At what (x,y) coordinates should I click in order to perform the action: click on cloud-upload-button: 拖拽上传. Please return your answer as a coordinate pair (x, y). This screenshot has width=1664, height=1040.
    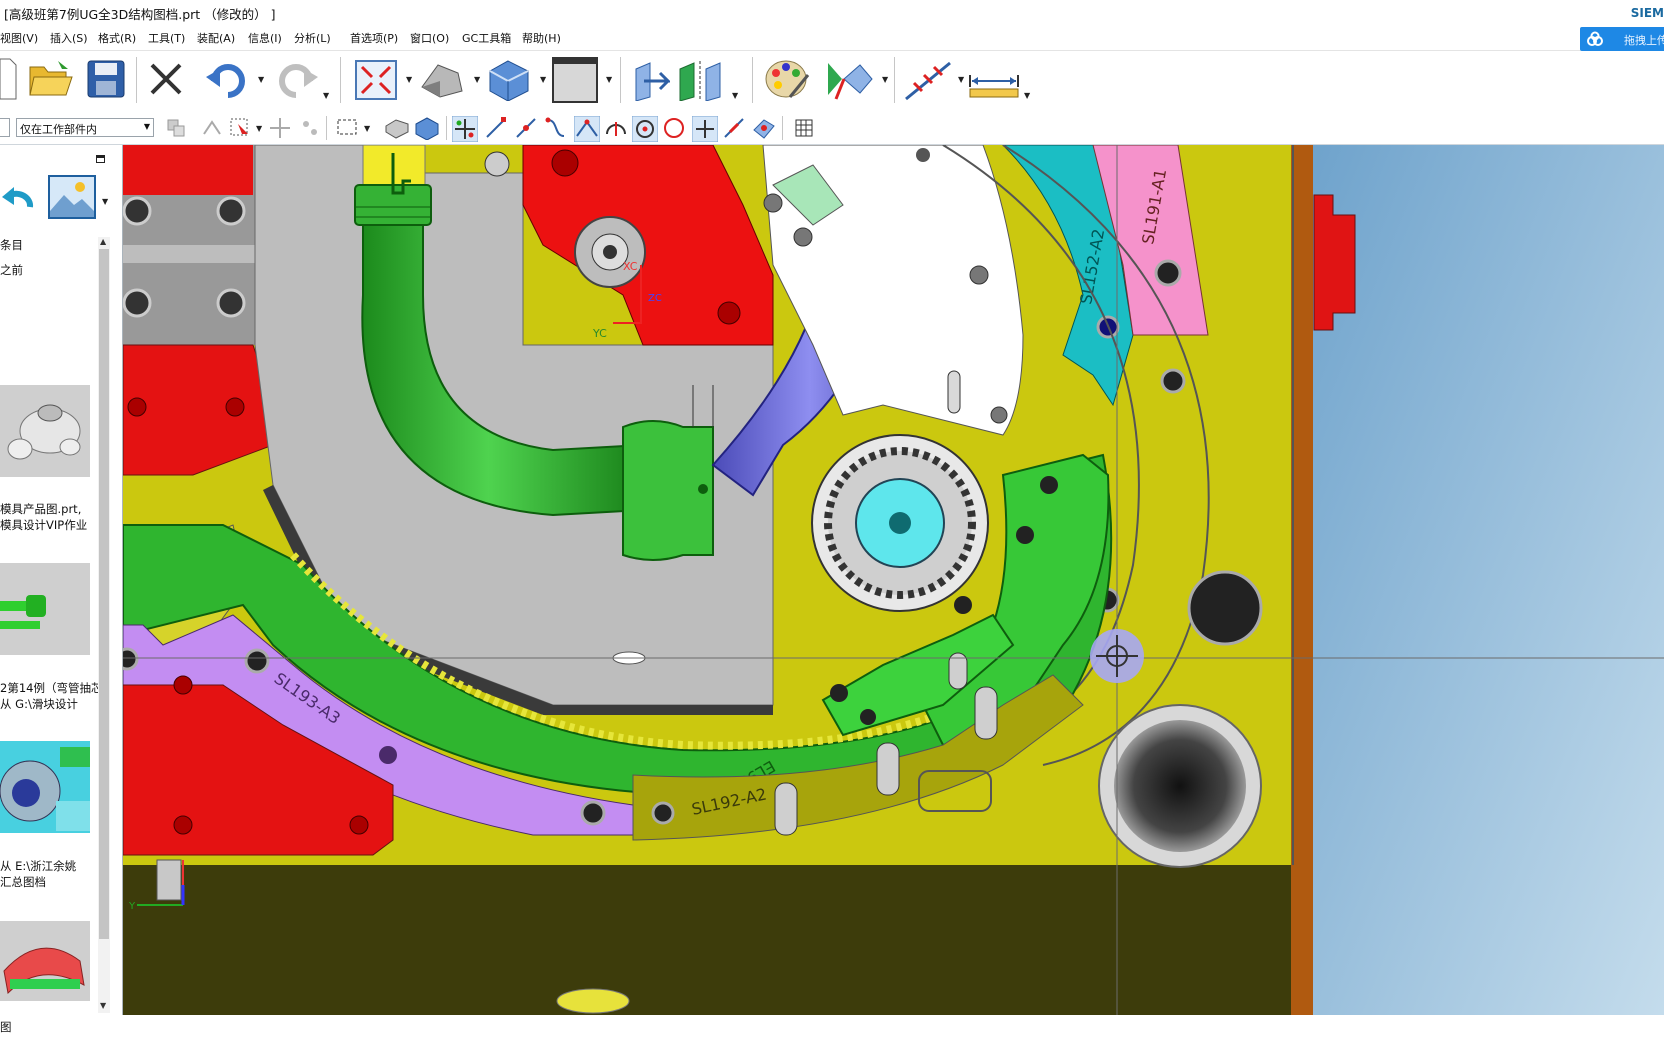
    Looking at the image, I should click on (1622, 39).